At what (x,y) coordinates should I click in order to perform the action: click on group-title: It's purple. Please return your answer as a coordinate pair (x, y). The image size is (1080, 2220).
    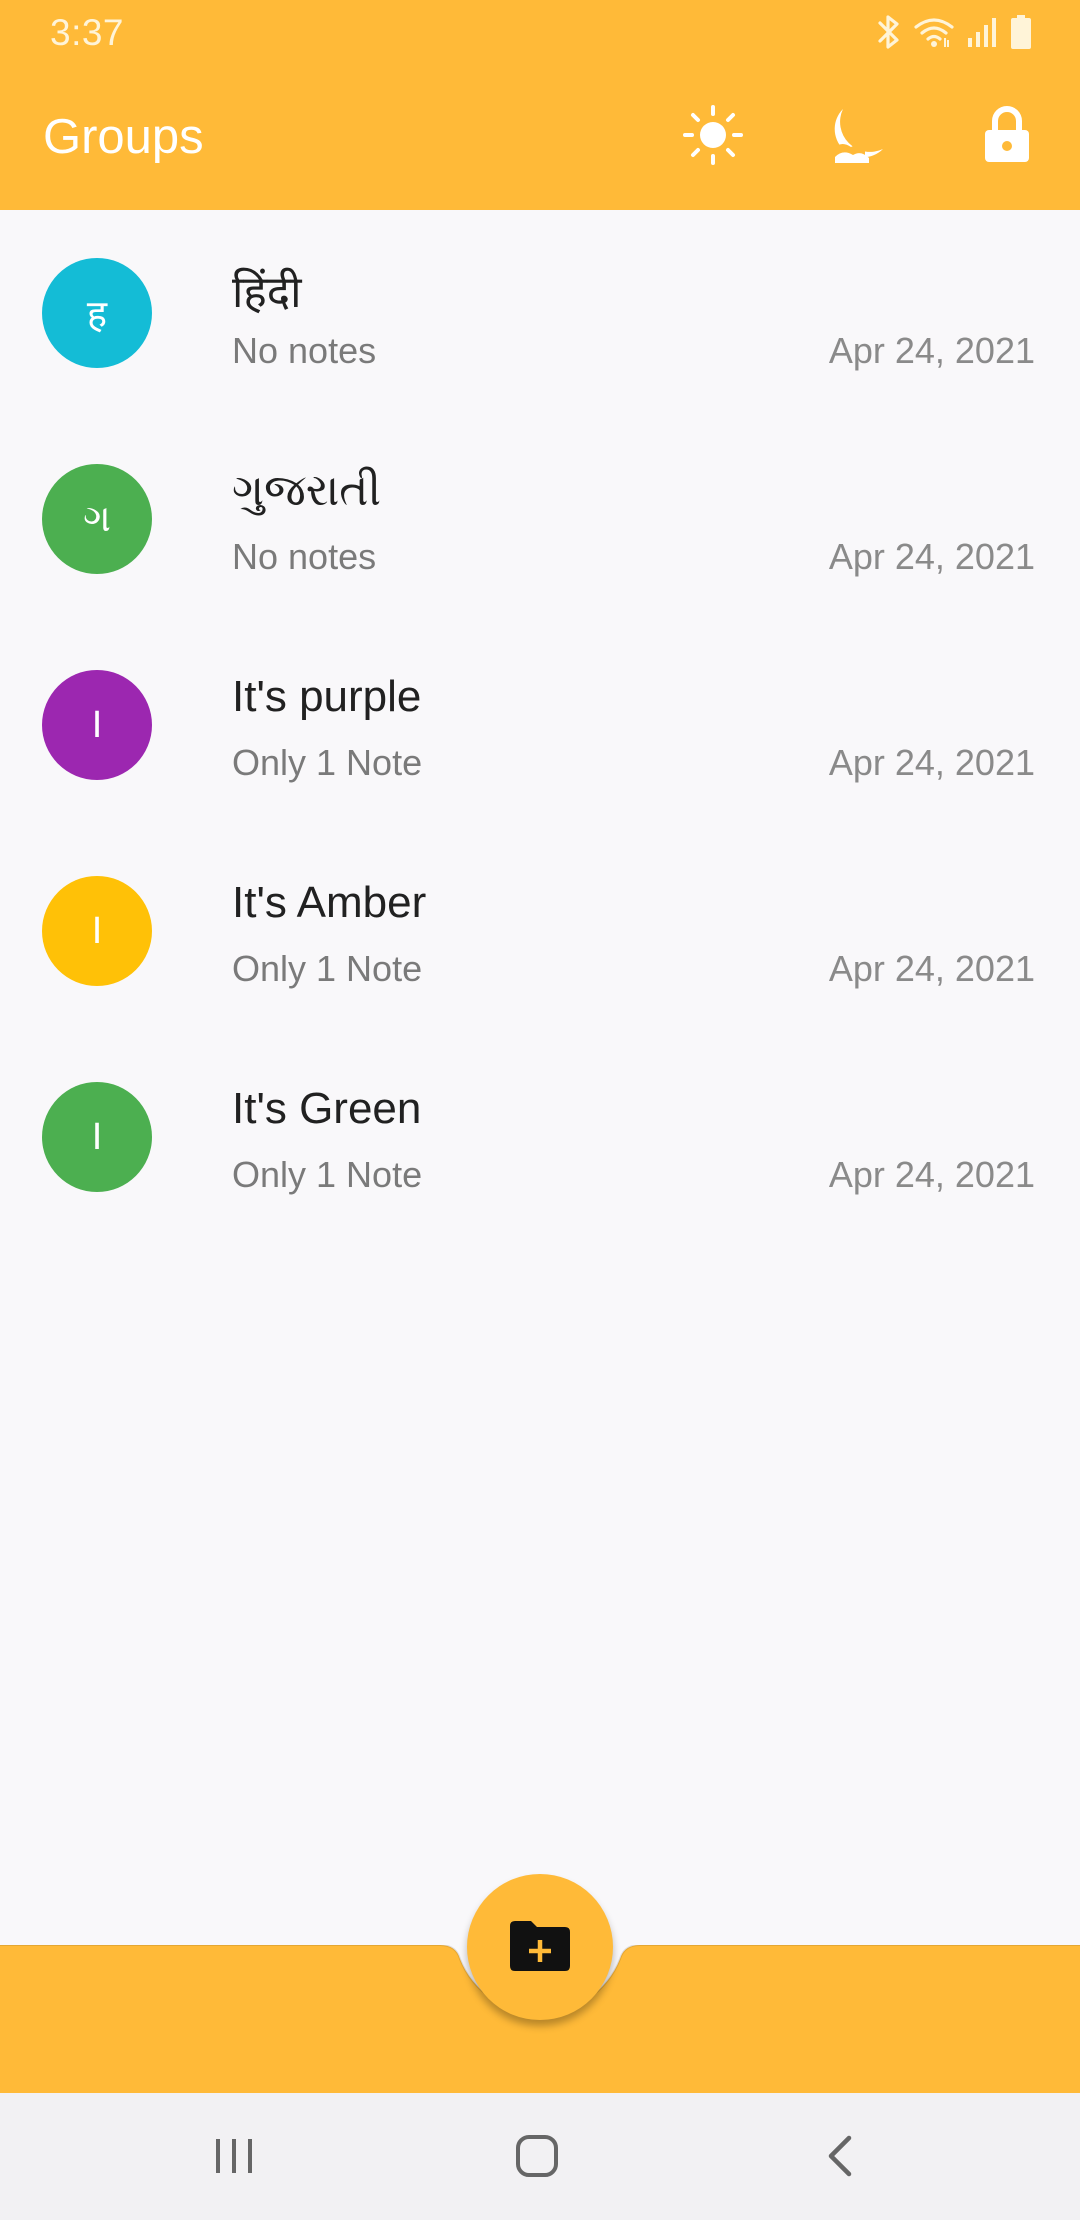
    Looking at the image, I should click on (327, 696).